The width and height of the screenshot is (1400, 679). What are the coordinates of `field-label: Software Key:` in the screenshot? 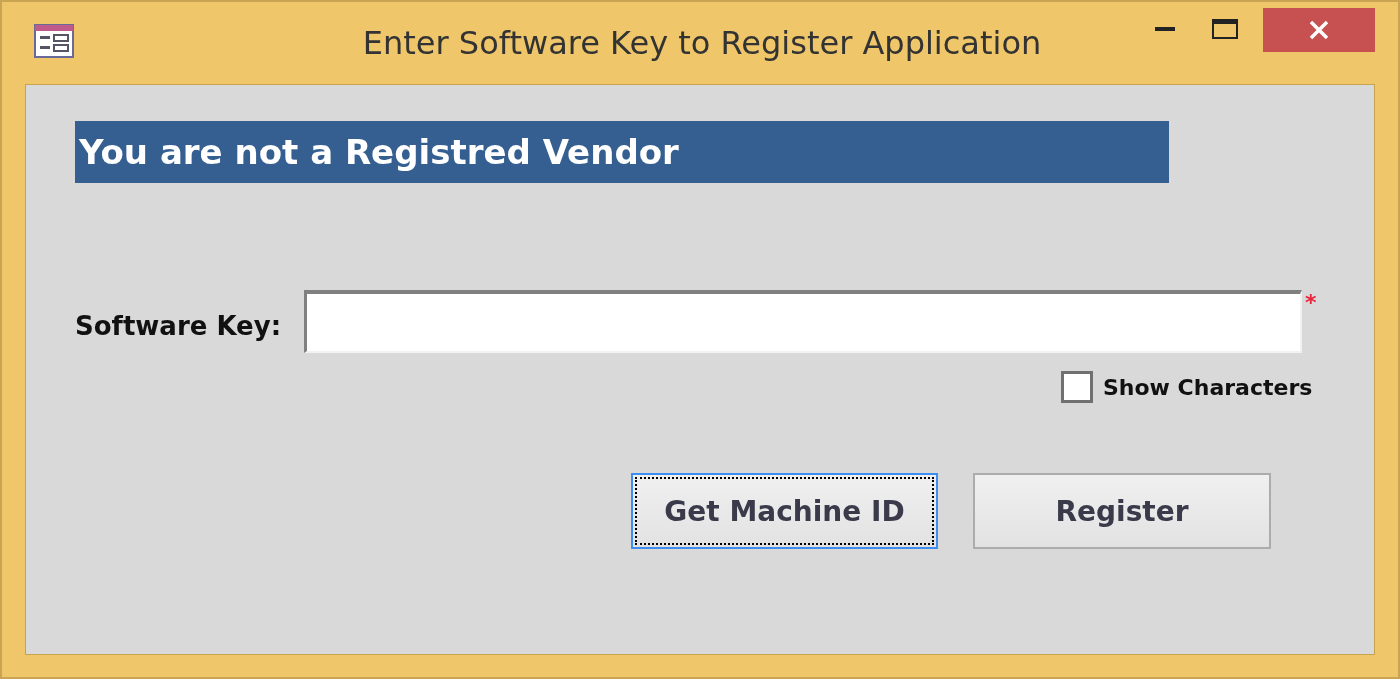 It's located at (179, 325).